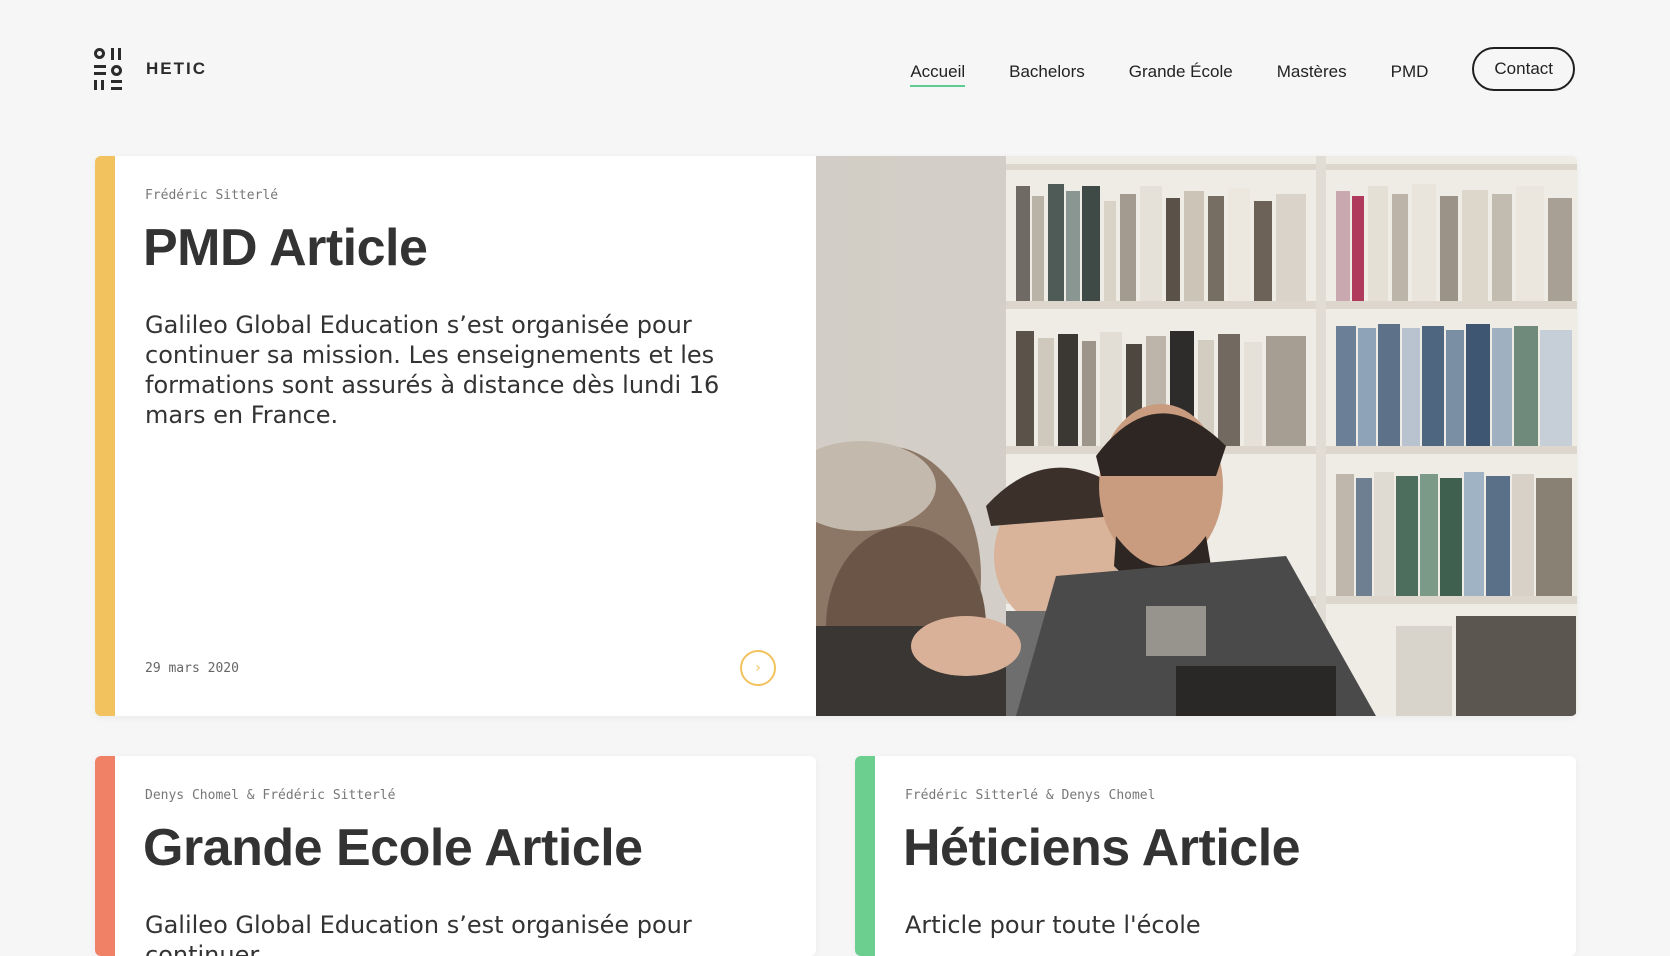 The width and height of the screenshot is (1670, 956). I want to click on article-title: Héticiens Article, so click(1102, 848).